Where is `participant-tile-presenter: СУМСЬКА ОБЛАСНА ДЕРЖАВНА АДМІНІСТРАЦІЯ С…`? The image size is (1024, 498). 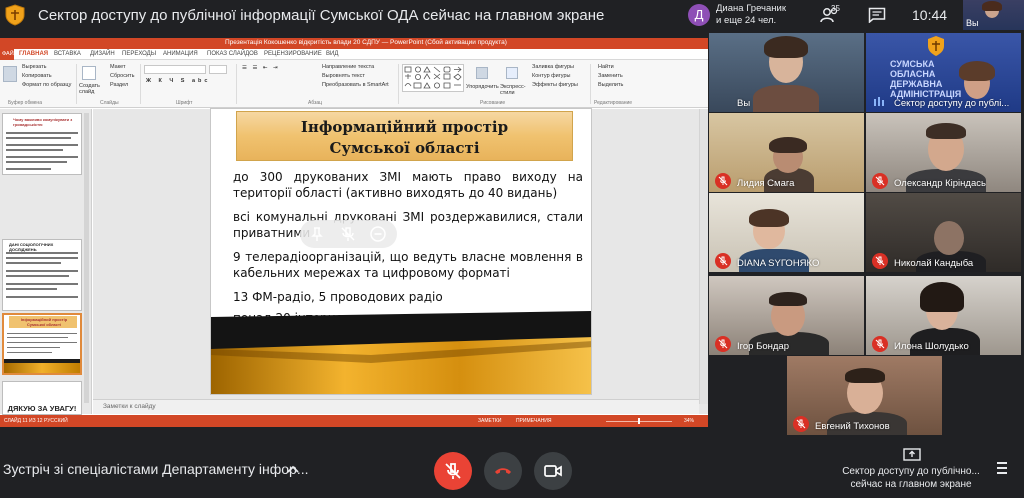 participant-tile-presenter: СУМСЬКА ОБЛАСНА ДЕРЖАВНА АДМІНІСТРАЦІЯ С… is located at coordinates (943, 72).